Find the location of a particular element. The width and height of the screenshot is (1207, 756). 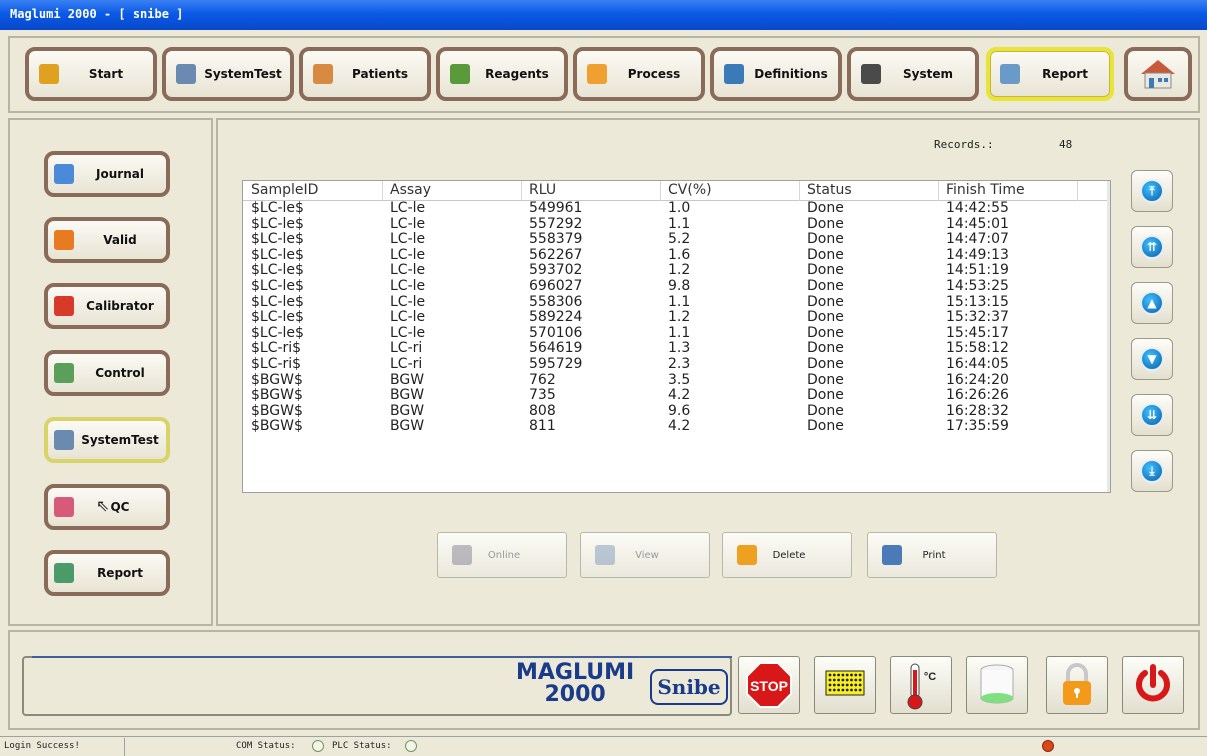

print-button: Print is located at coordinates (932, 555).